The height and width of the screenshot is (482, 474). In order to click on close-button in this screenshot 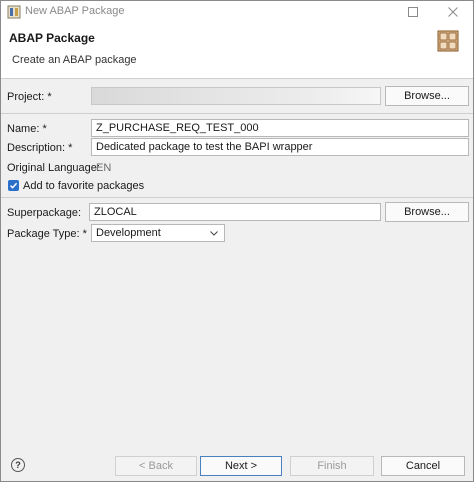, I will do `click(453, 12)`.